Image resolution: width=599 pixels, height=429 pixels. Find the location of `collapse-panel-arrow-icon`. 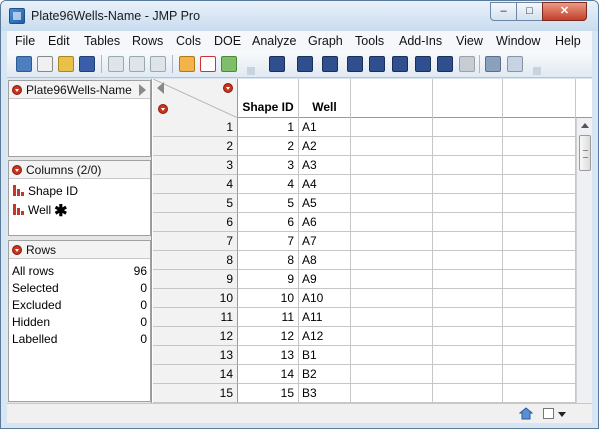

collapse-panel-arrow-icon is located at coordinates (142, 90).